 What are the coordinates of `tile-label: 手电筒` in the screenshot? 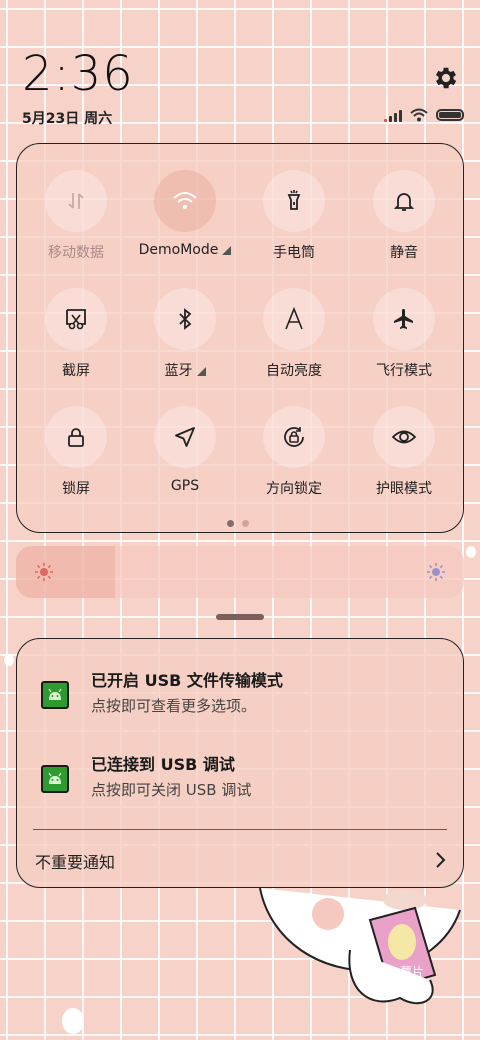 It's located at (294, 253).